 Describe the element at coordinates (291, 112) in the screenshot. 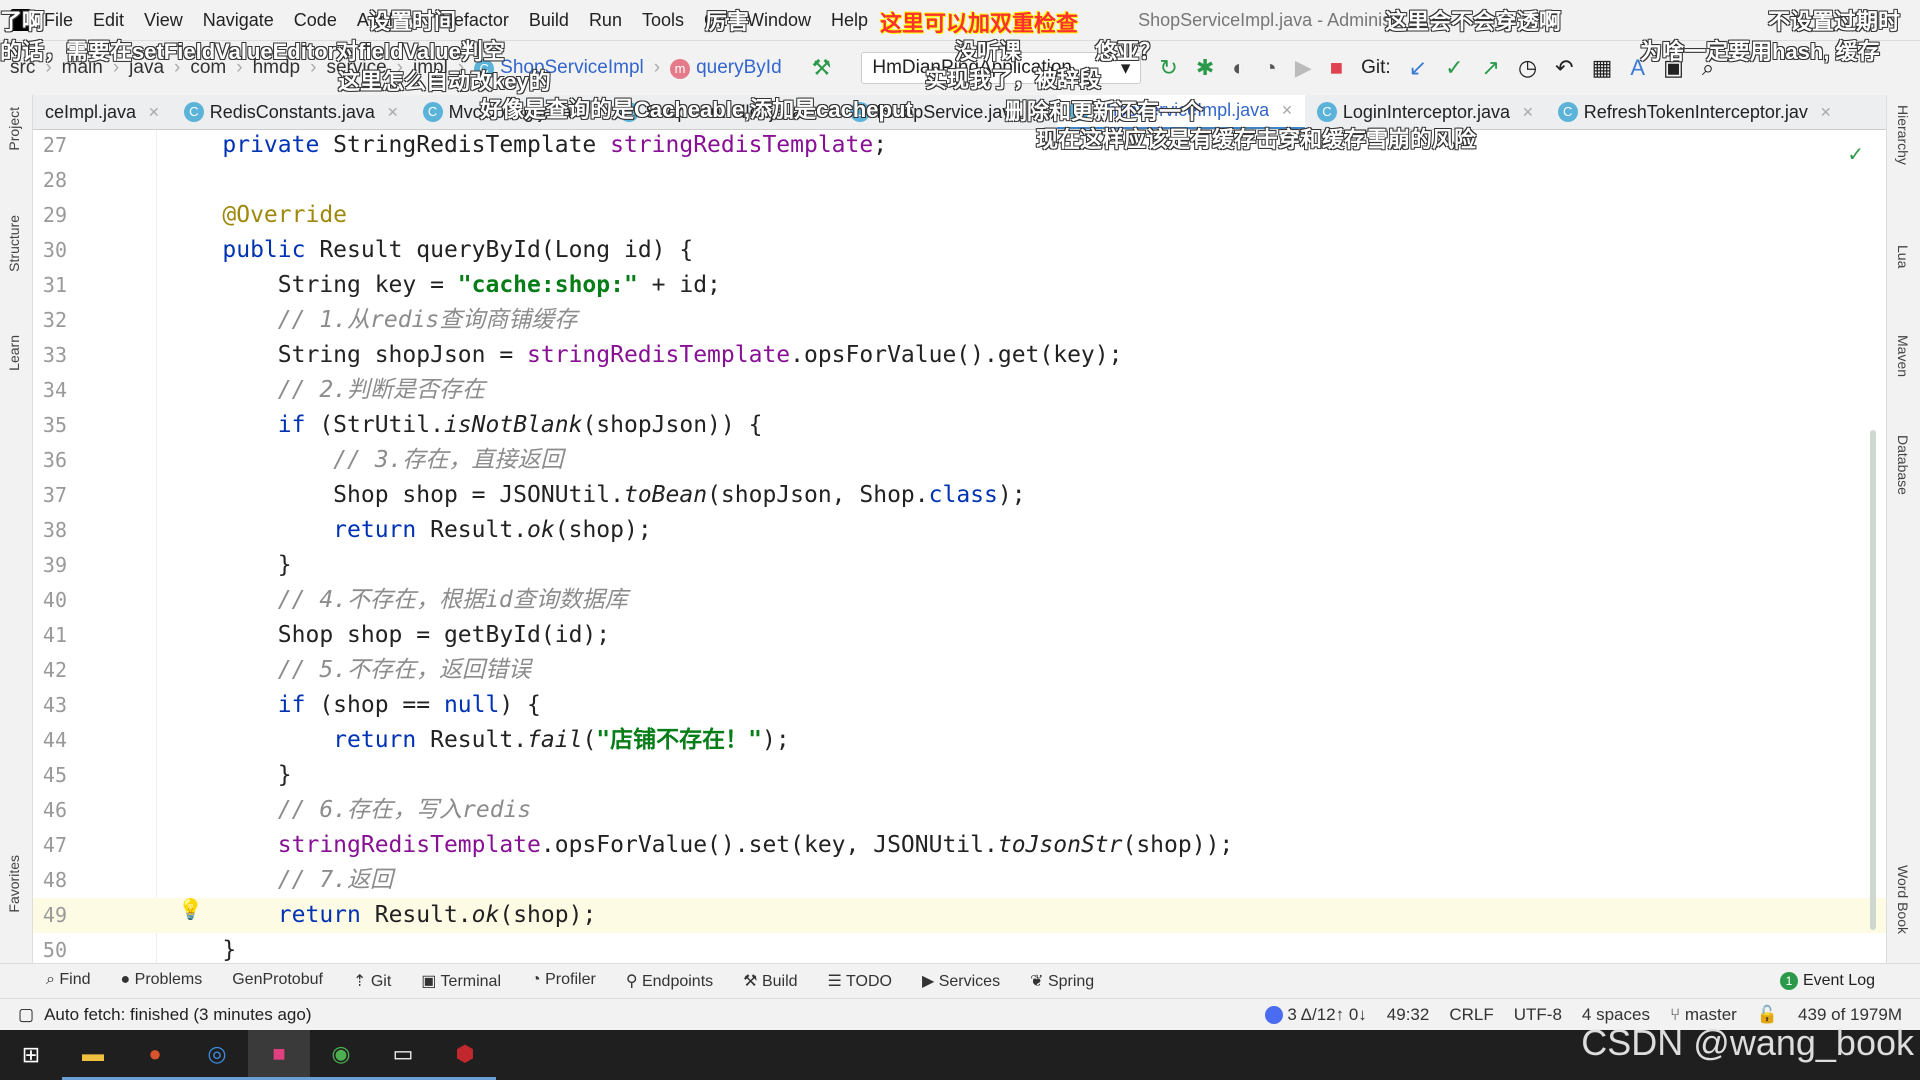

I see `tab-redisconstants-java: C RedisConstants.java ✕` at that location.